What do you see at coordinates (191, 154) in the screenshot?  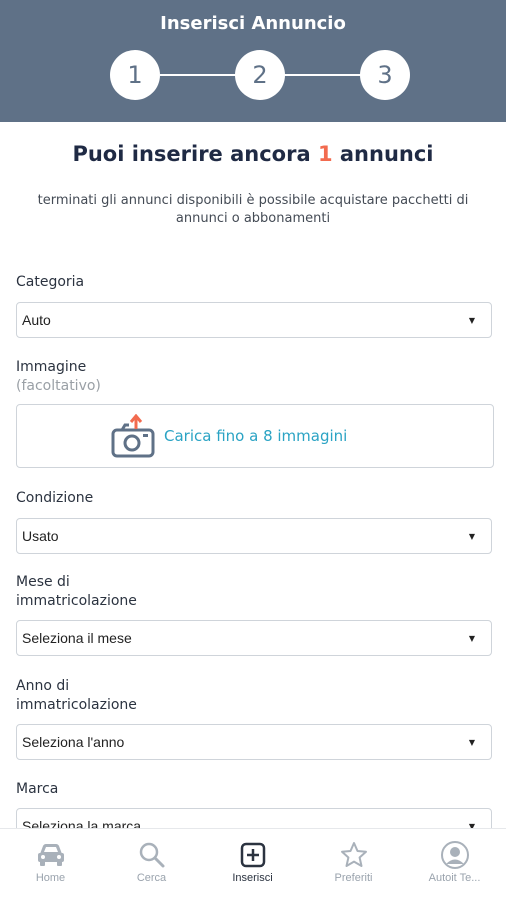 I see `quota-prefix: Puoi inserire ancora` at bounding box center [191, 154].